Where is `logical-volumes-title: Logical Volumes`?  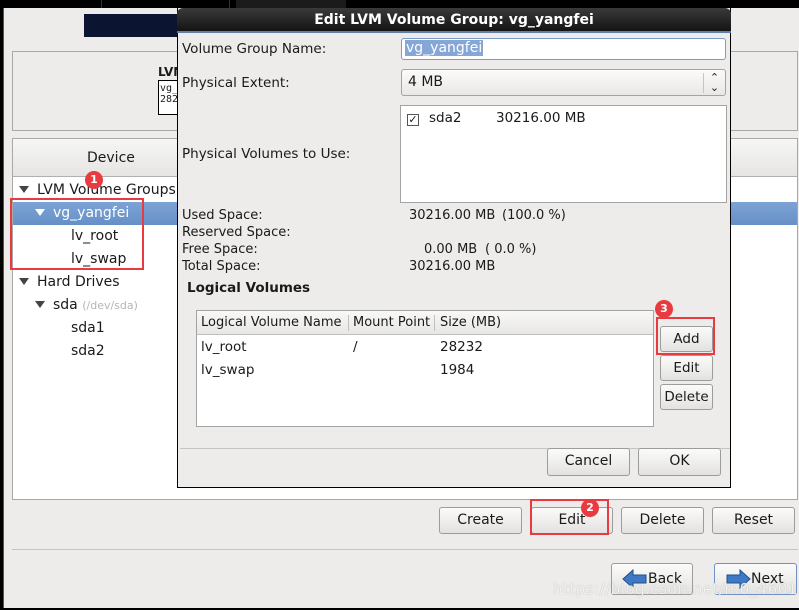
logical-volumes-title: Logical Volumes is located at coordinates (249, 288).